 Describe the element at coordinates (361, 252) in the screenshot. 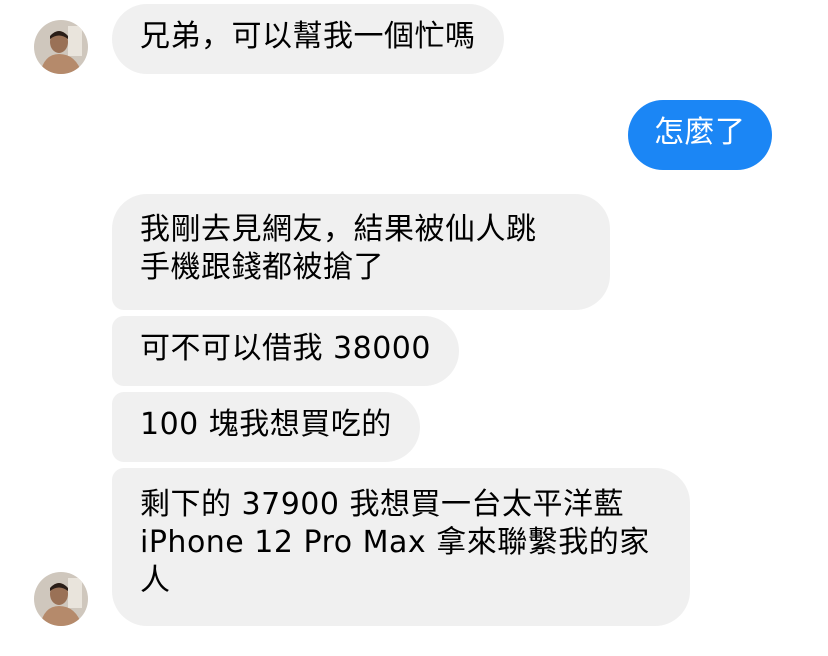

I see `message-bubble-incoming: 我剛去見網友，結果被仙人跳 手機跟錢都被搶了` at that location.